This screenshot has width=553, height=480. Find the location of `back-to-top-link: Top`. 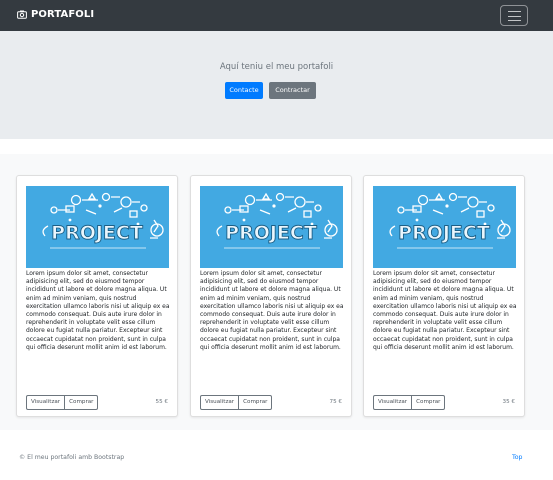

back-to-top-link: Top is located at coordinates (517, 457).